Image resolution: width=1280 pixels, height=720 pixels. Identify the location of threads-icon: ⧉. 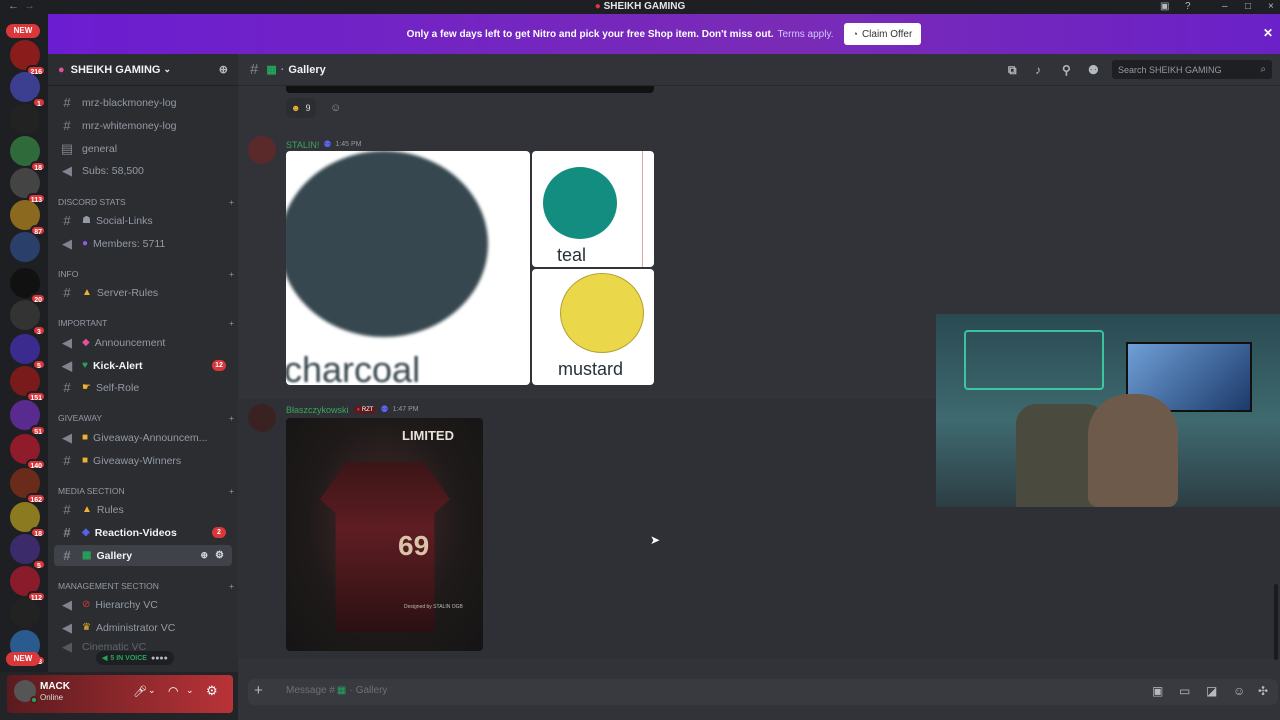
(1012, 70).